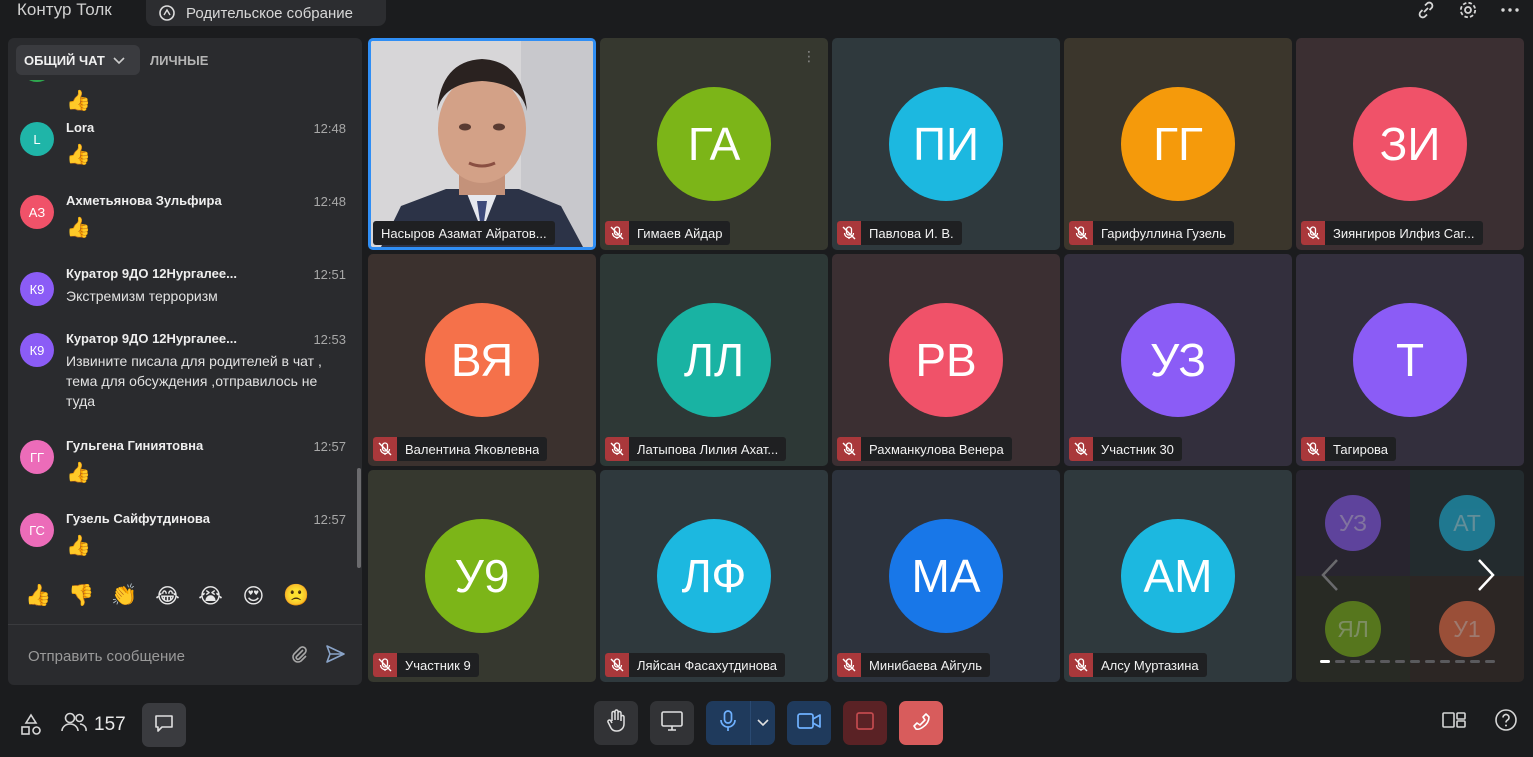  I want to click on chevron-right-icon, so click(1486, 579).